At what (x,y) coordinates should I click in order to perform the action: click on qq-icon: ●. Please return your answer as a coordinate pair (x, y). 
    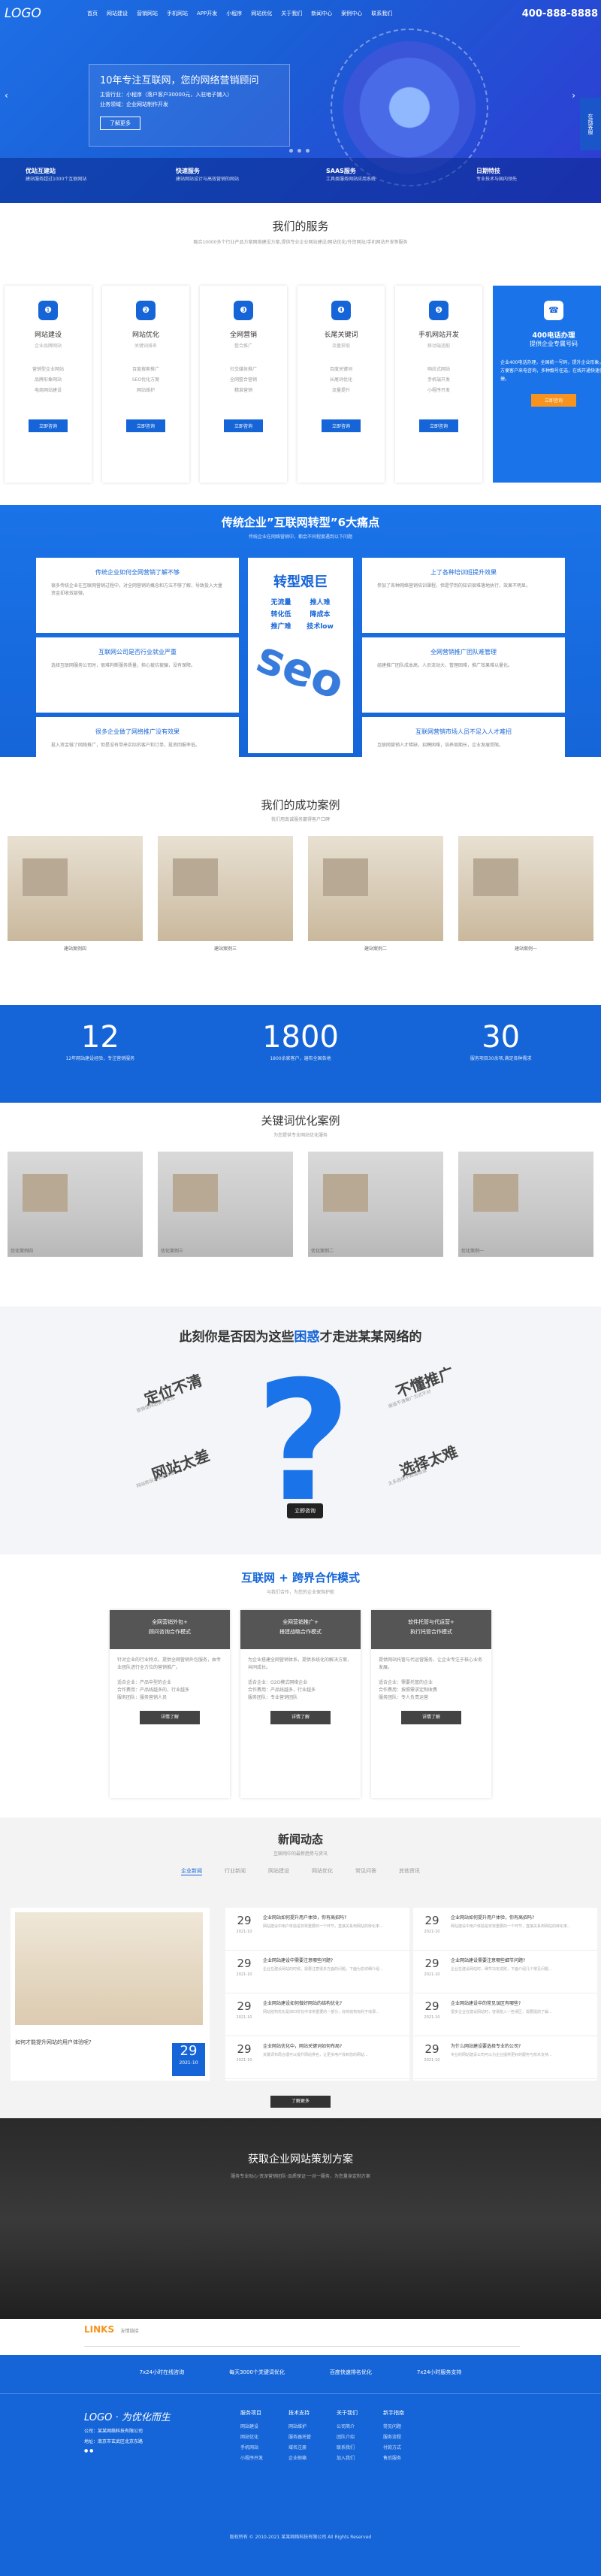
    Looking at the image, I should click on (91, 2450).